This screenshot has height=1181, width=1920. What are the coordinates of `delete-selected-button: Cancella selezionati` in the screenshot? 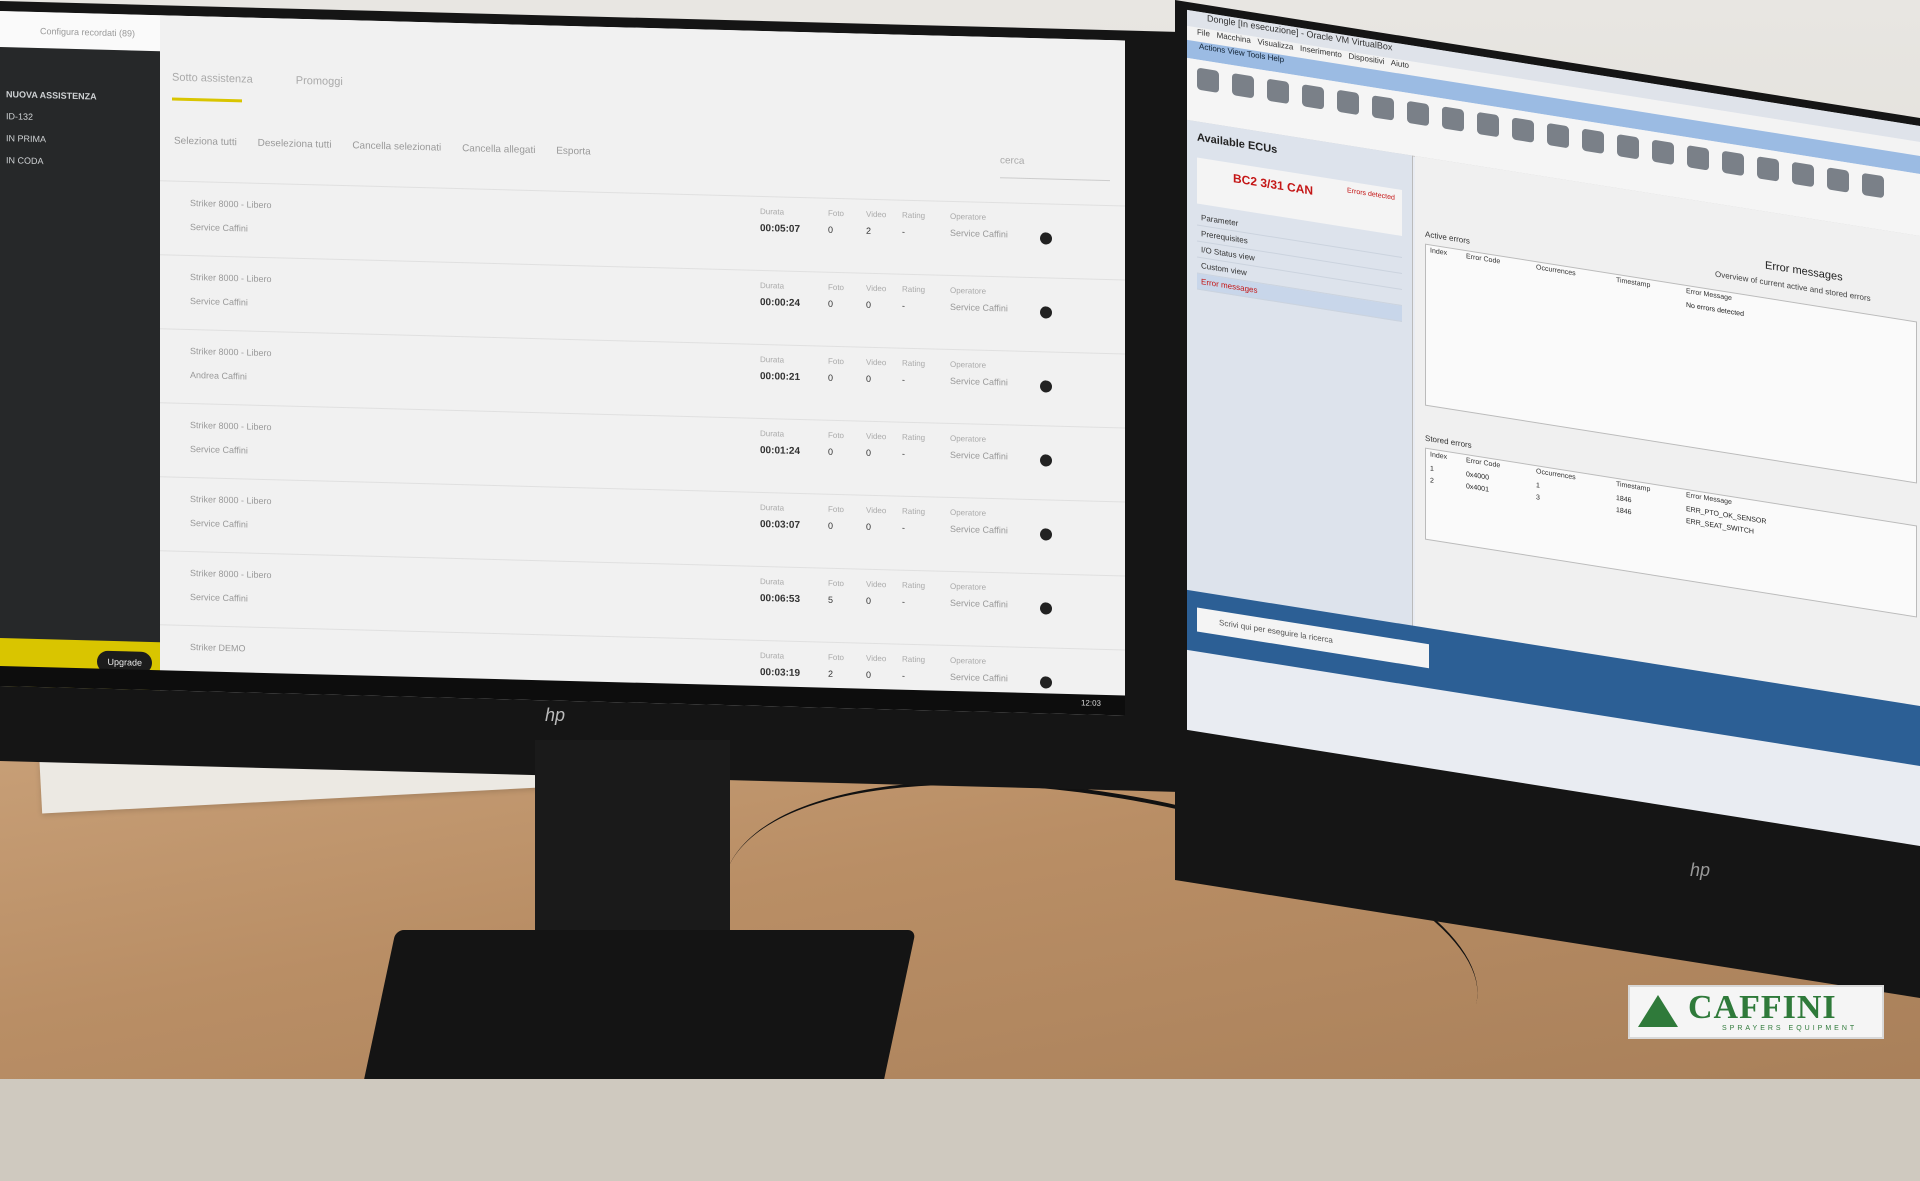 It's located at (396, 146).